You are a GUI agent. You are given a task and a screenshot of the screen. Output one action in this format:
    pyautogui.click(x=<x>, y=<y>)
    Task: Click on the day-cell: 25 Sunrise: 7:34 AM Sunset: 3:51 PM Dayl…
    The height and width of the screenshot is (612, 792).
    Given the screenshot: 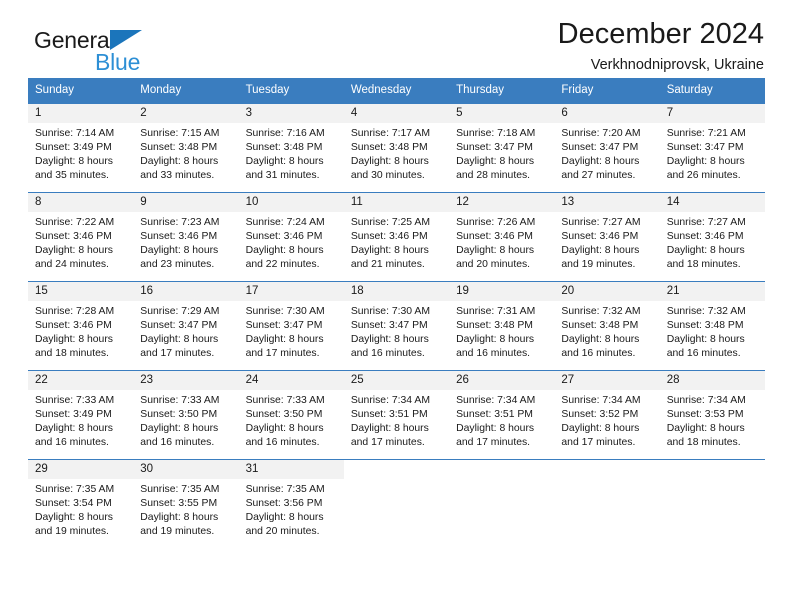 What is the action you would take?
    pyautogui.click(x=396, y=414)
    